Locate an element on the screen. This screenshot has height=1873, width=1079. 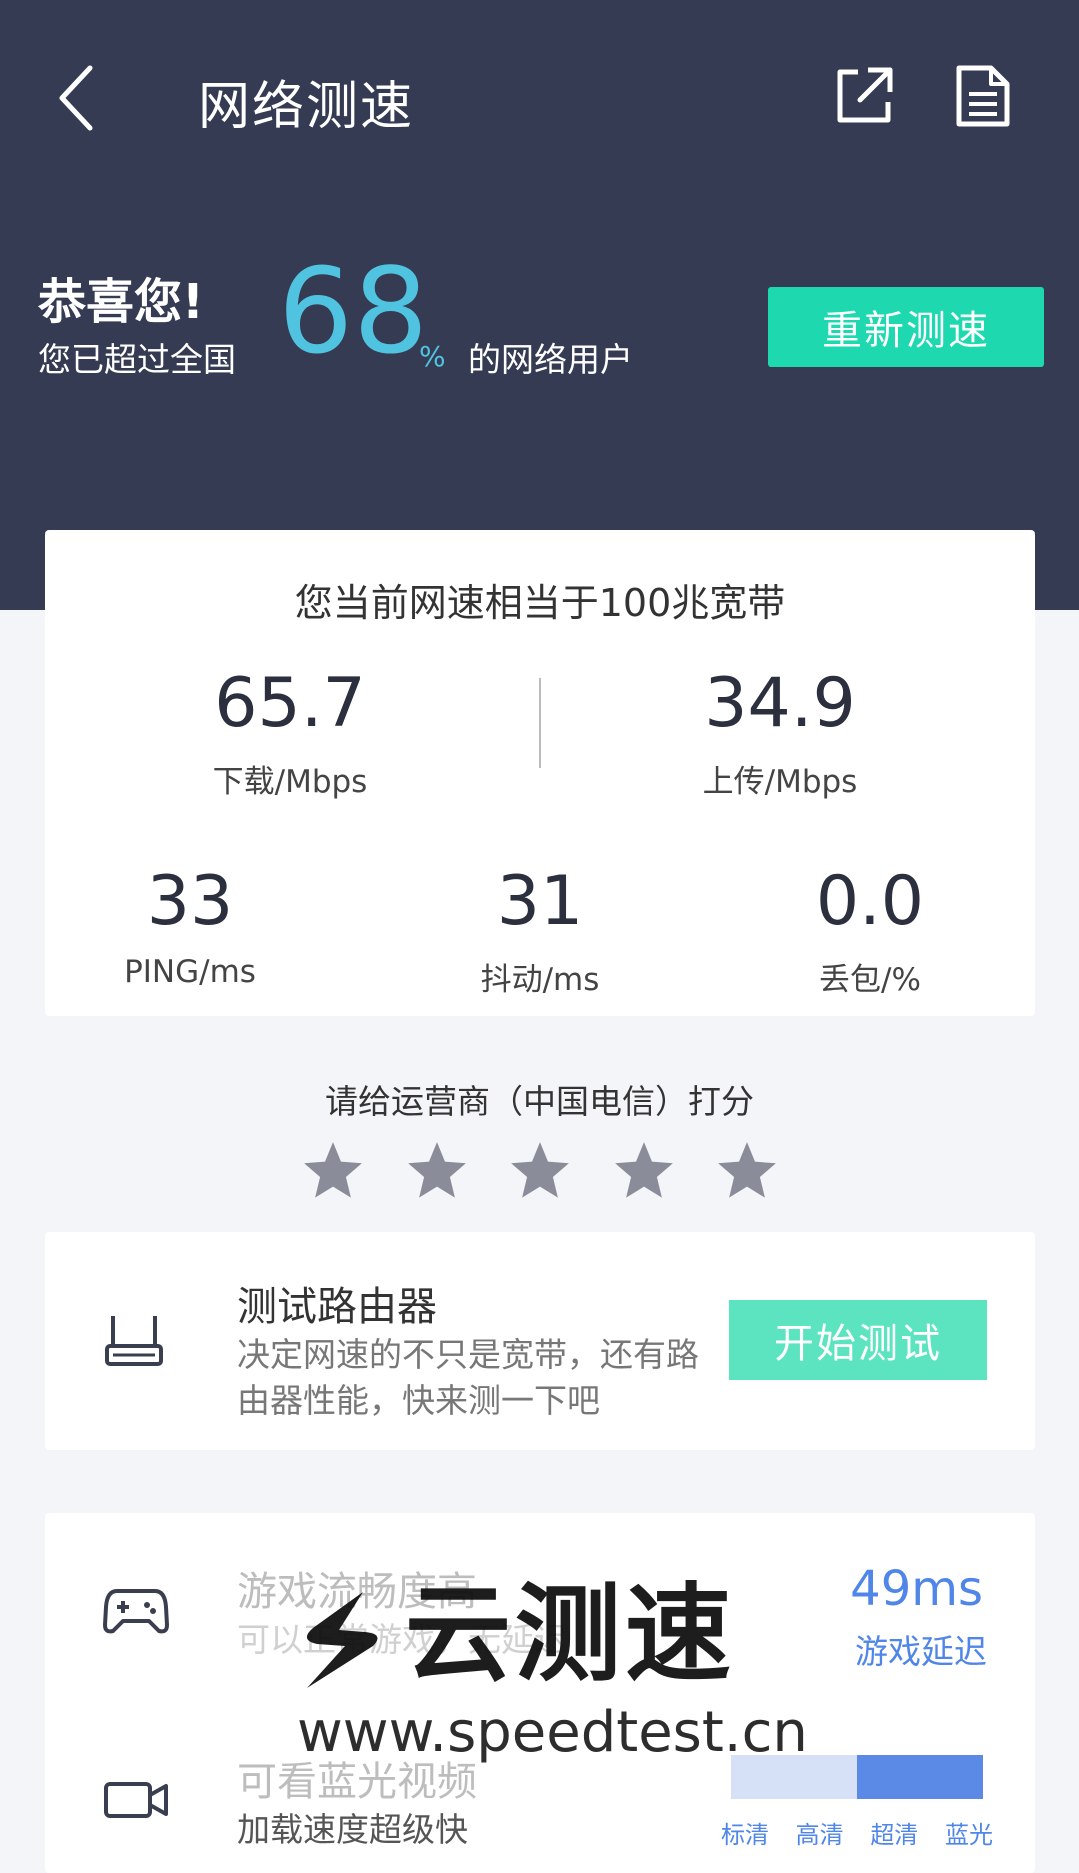
upload-metric: 34.9 上传/Mbps is located at coordinates (780, 735).